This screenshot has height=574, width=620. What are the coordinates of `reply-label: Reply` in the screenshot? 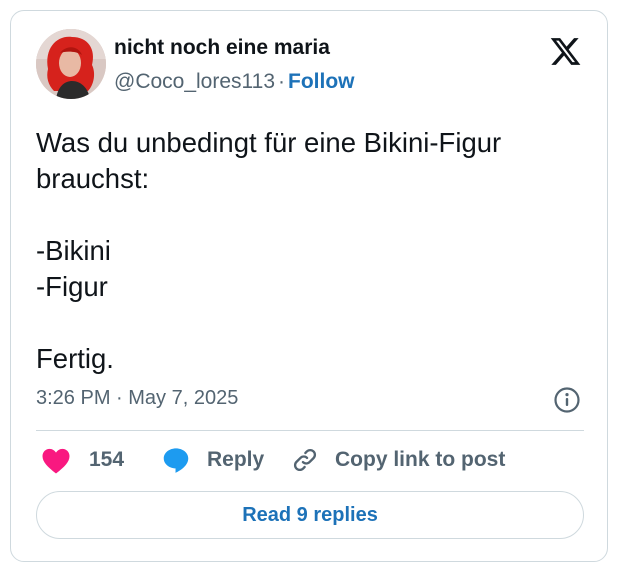 It's located at (236, 459).